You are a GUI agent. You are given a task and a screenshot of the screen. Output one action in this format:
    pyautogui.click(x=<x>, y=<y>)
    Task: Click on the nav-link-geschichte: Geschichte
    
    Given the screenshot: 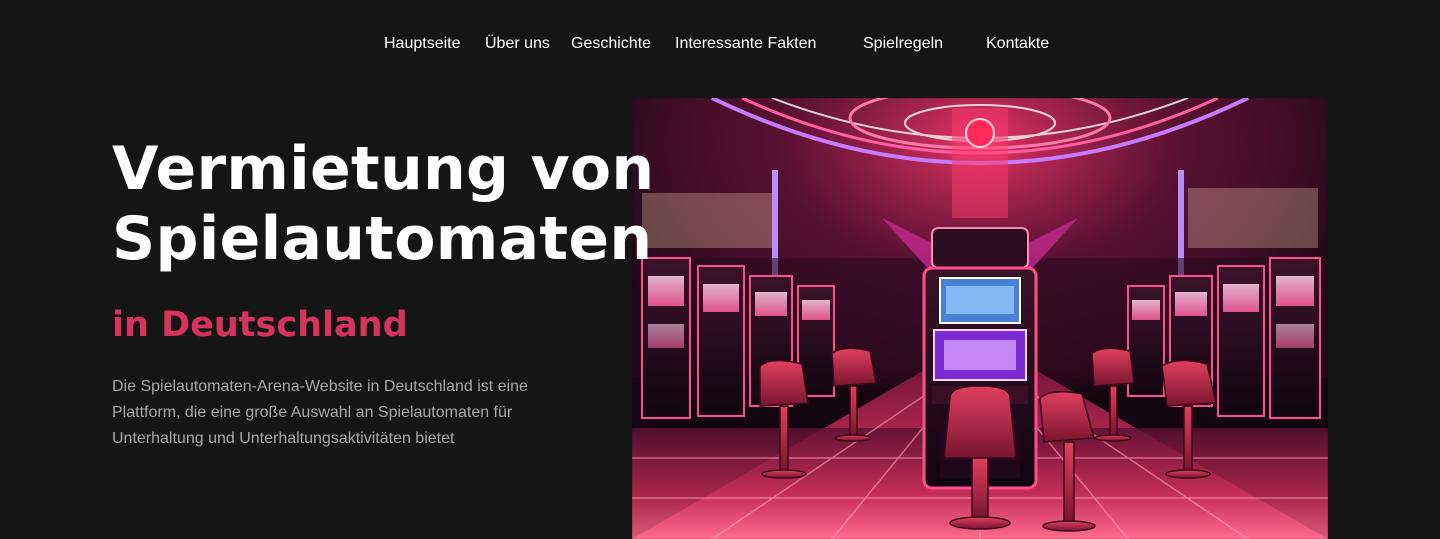 What is the action you would take?
    pyautogui.click(x=611, y=44)
    